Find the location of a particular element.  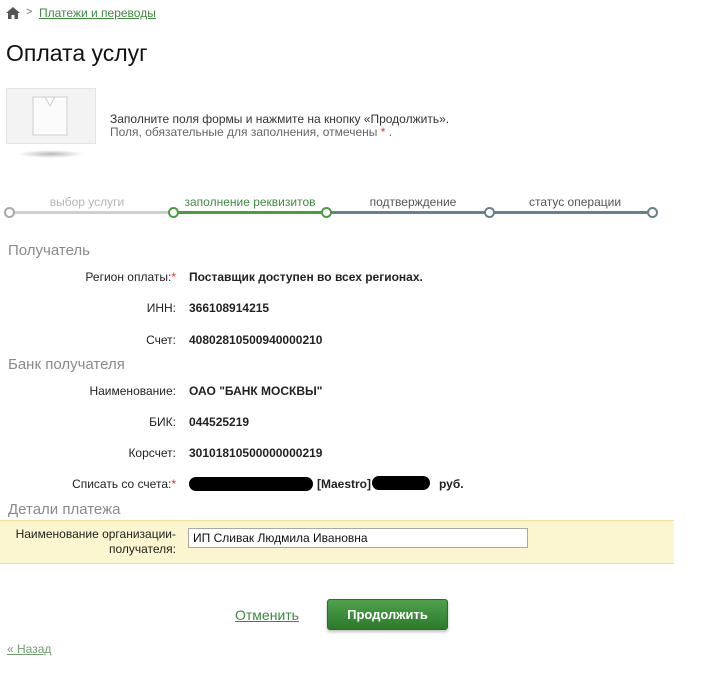

document-shadow is located at coordinates (51, 154).